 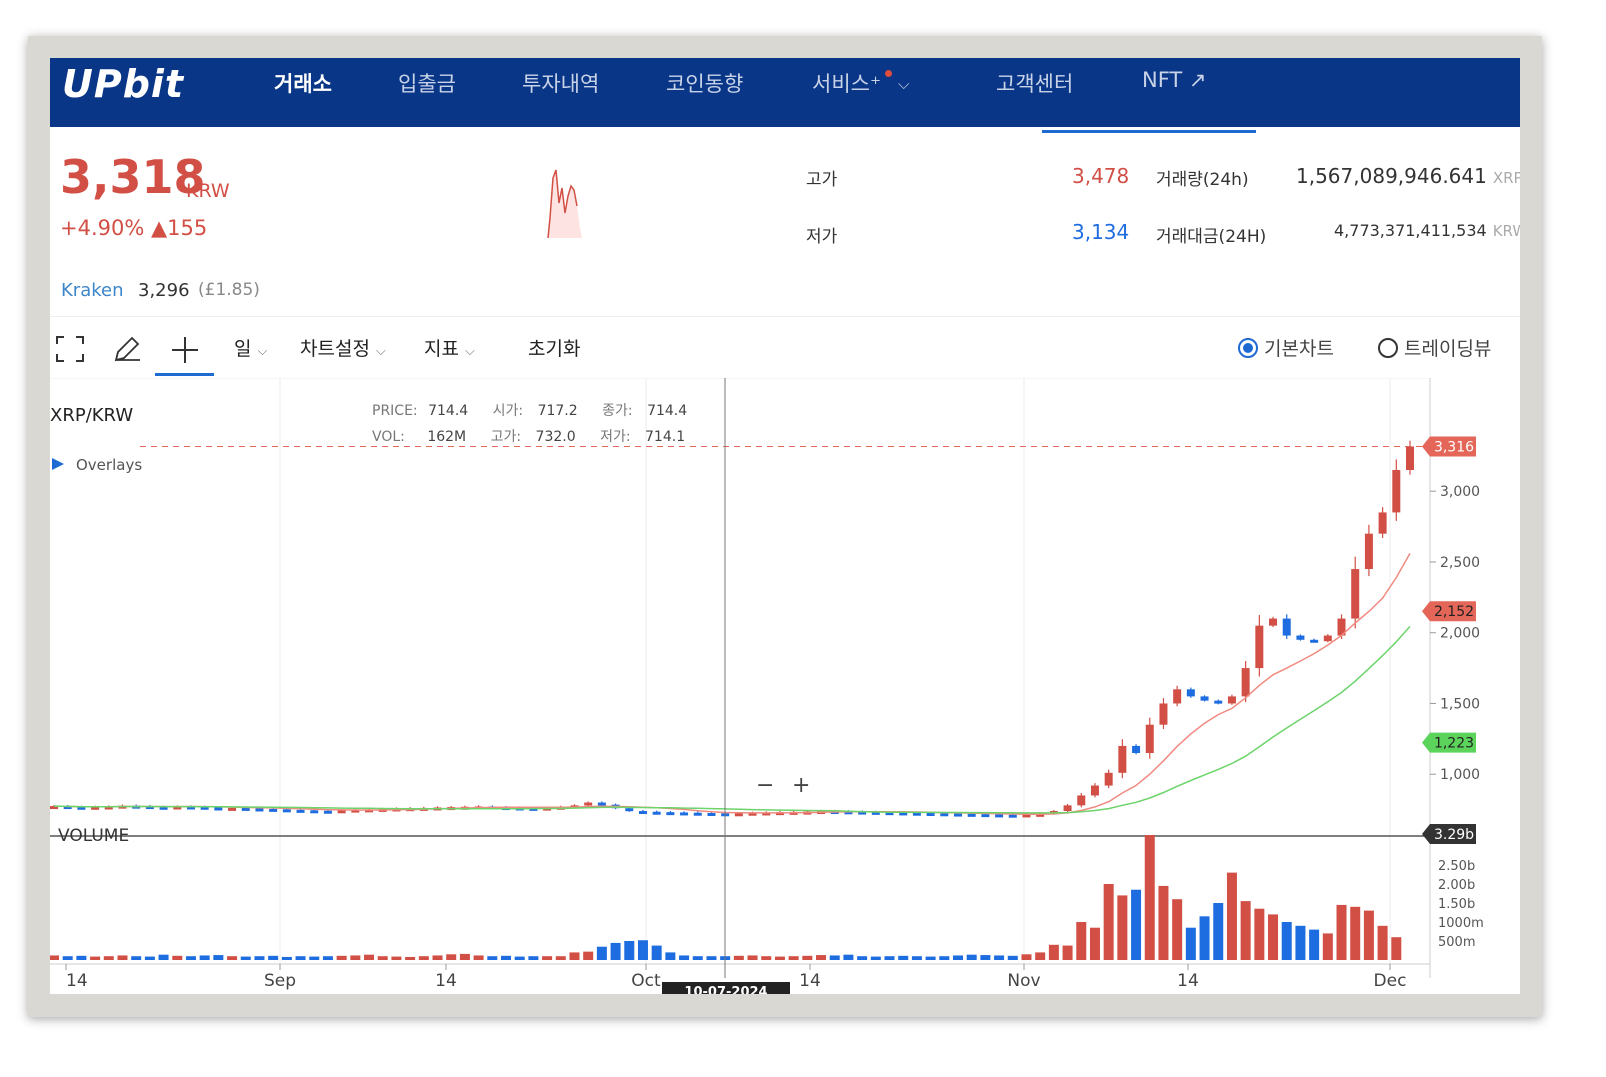 What do you see at coordinates (335, 349) in the screenshot?
I see `chart-settings-label: 차트설정` at bounding box center [335, 349].